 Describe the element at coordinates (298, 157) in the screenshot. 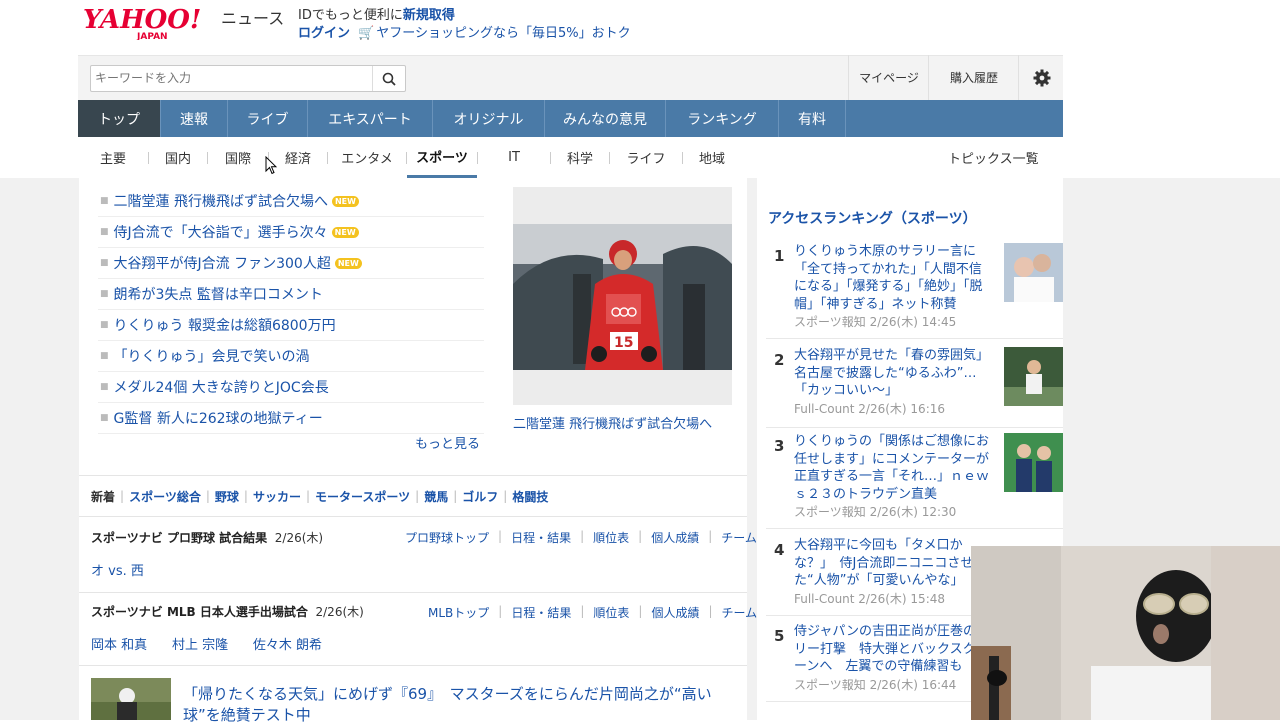

I see `category-tab-economy: 経済` at that location.